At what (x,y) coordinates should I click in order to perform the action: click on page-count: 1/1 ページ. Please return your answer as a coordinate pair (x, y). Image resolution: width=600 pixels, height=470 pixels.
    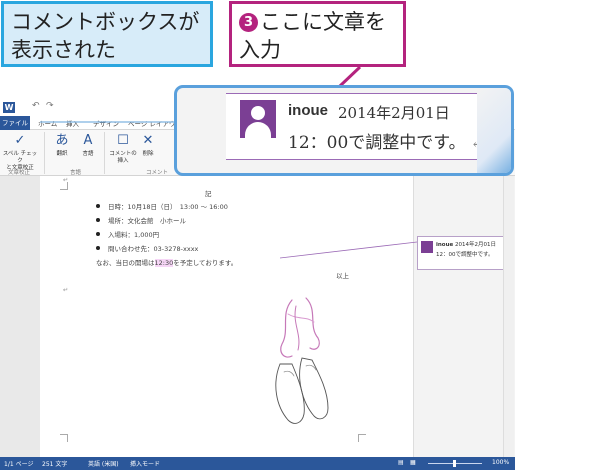
    Looking at the image, I should click on (18, 463).